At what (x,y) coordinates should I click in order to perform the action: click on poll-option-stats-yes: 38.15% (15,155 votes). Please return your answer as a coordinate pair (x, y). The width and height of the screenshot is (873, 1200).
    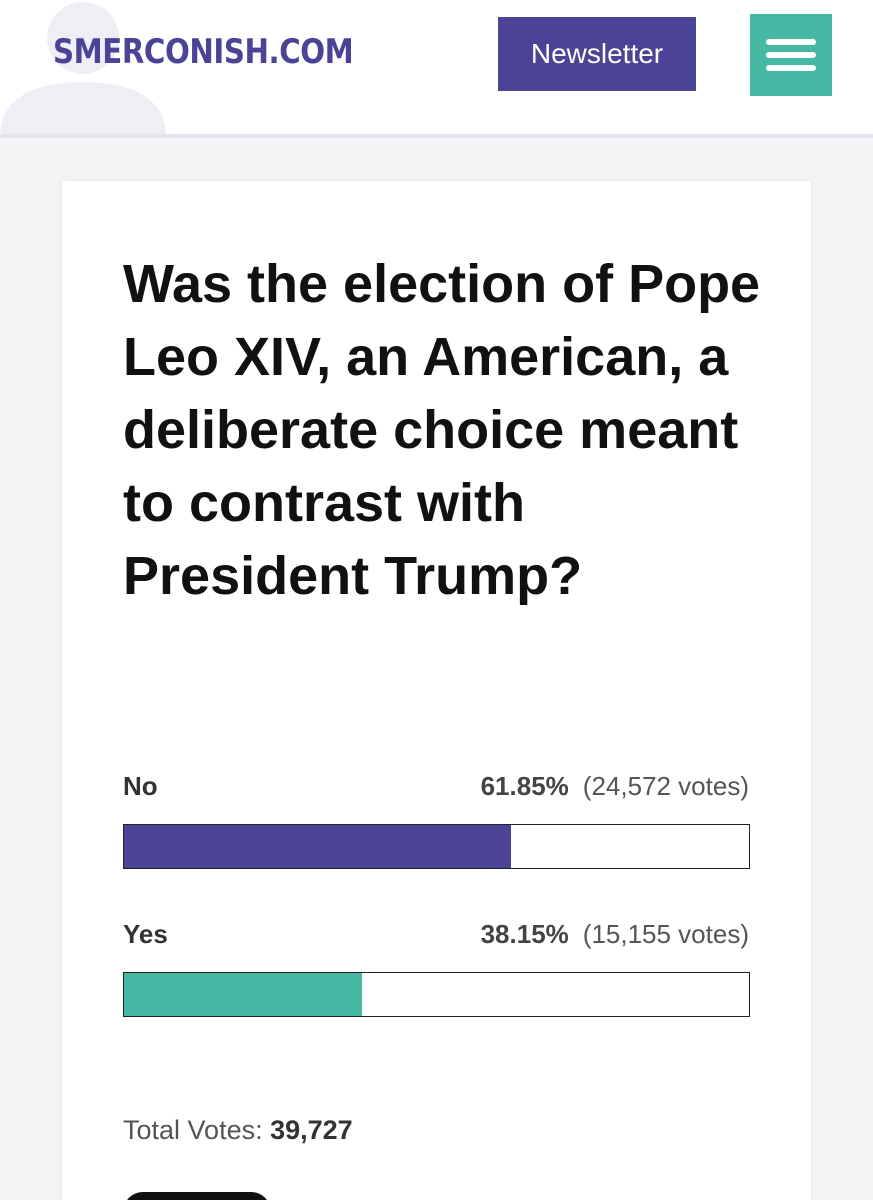
    Looking at the image, I should click on (615, 934).